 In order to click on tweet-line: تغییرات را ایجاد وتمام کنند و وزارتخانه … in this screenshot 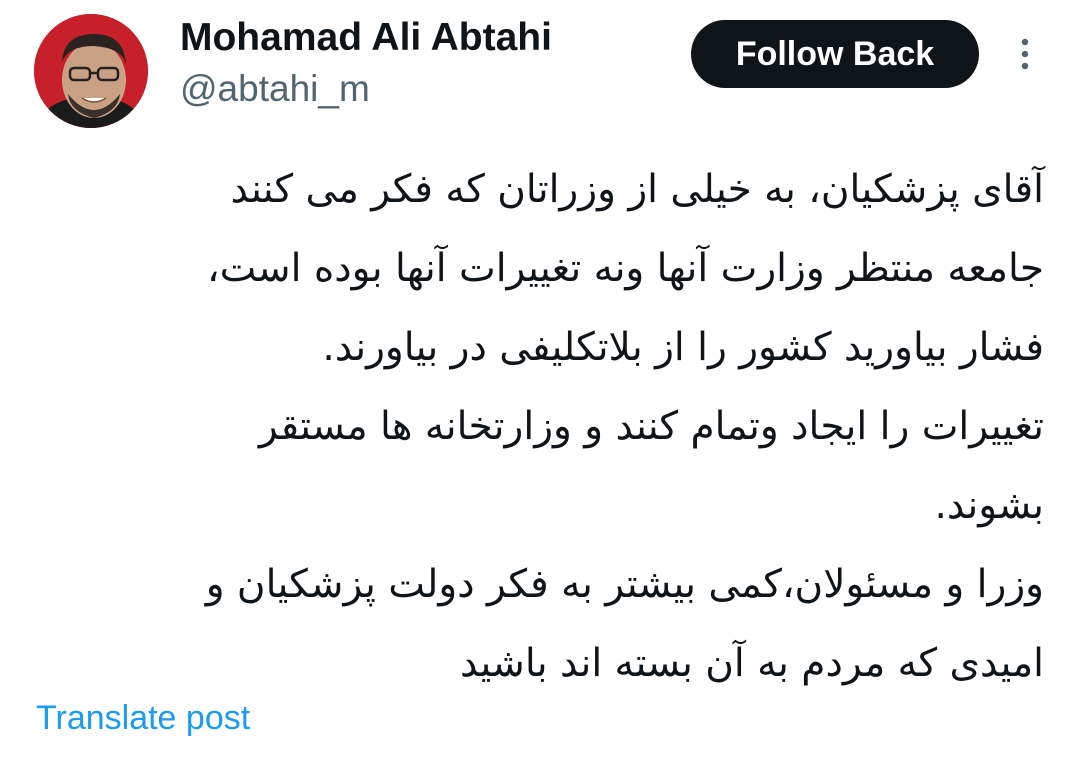, I will do `click(651, 426)`.